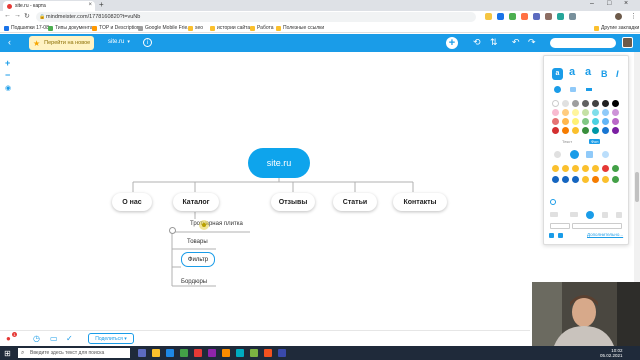 The image size is (640, 360). What do you see at coordinates (172, 230) in the screenshot?
I see `collapse-handle` at bounding box center [172, 230].